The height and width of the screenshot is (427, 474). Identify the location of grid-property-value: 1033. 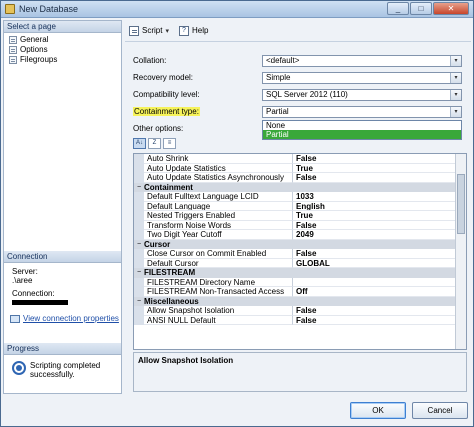
(379, 197).